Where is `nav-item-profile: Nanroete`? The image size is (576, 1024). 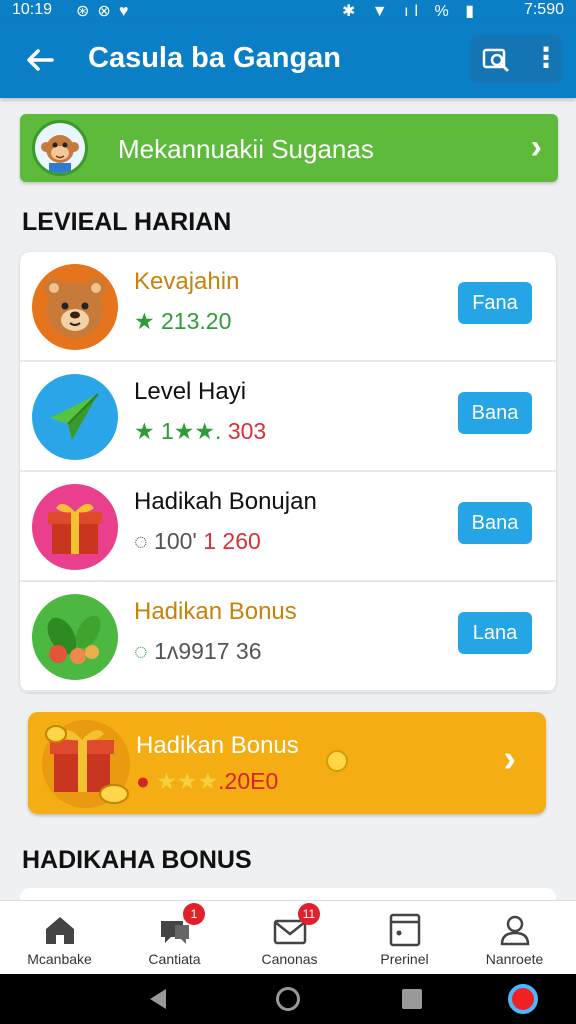
nav-item-profile: Nanroete is located at coordinates (514, 938).